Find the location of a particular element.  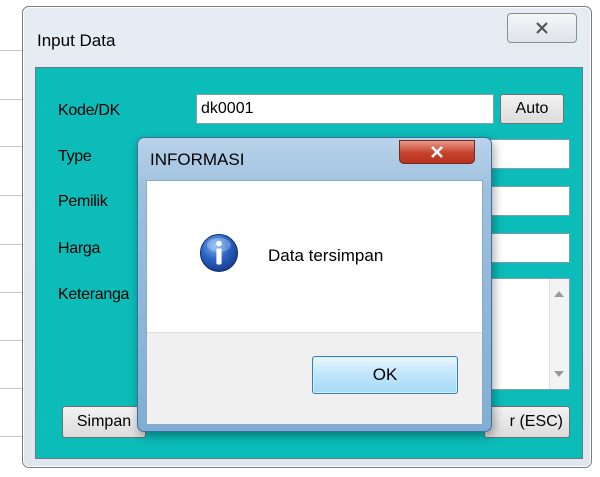

simpan-button: Simpan is located at coordinates (104, 422).